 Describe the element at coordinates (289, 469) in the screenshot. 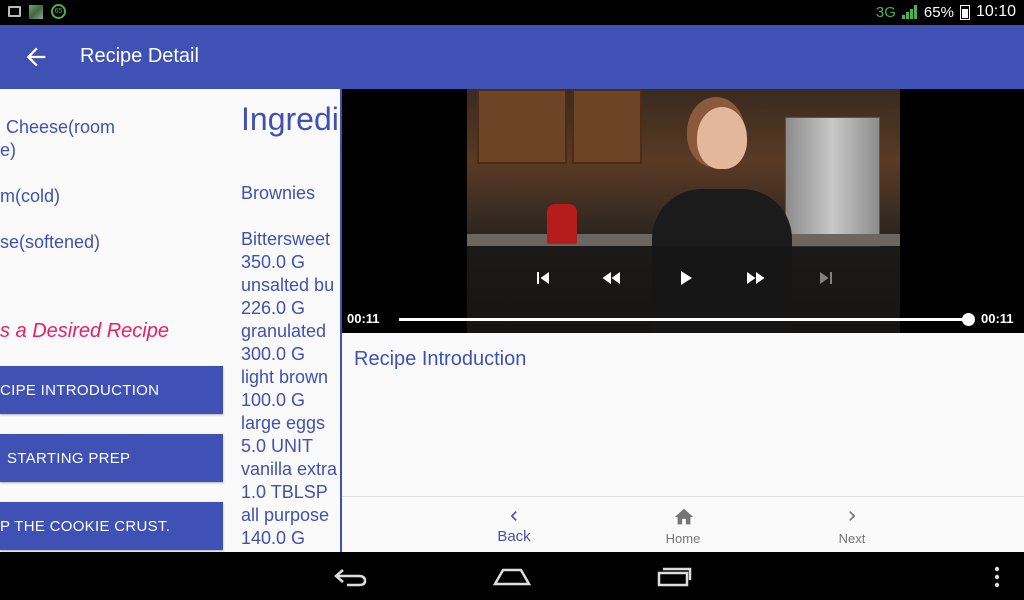

I see `ingredient-name: vanilla extra` at that location.